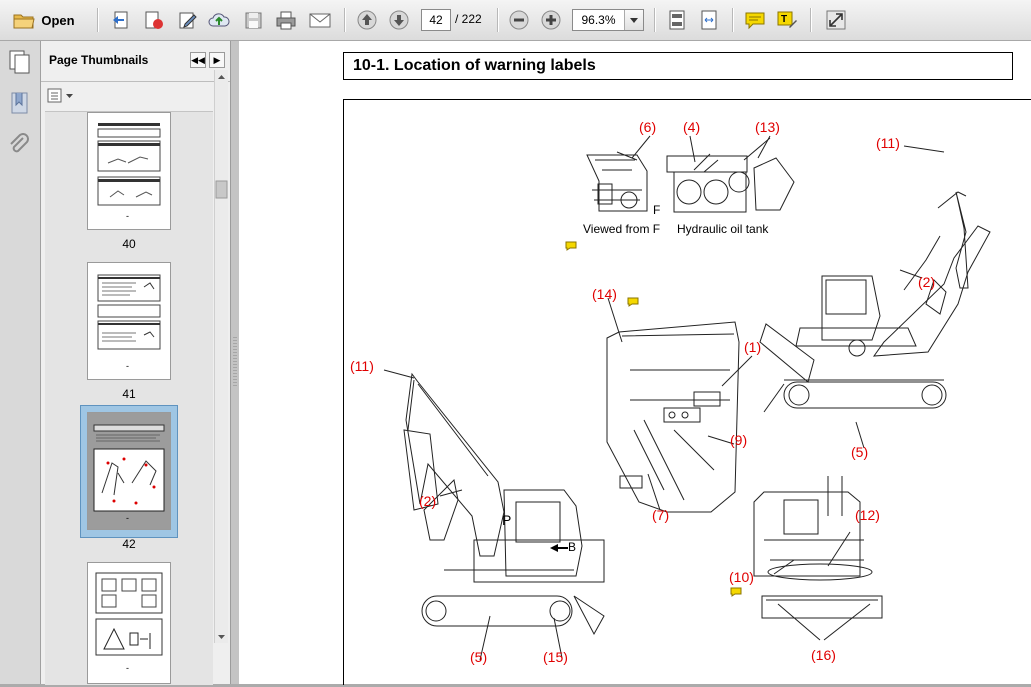  Describe the element at coordinates (739, 440) in the screenshot. I see `label-9: (9)` at that location.